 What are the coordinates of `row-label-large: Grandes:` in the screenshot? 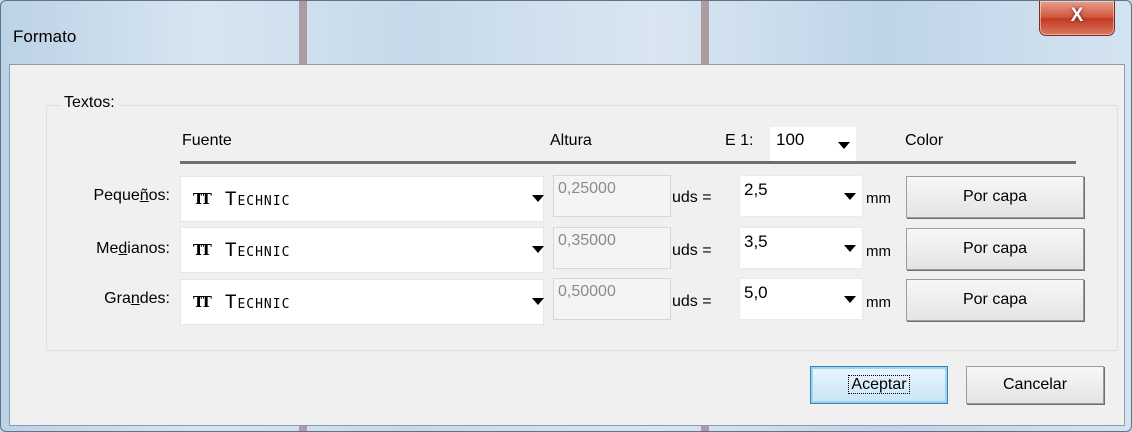 It's located at (137, 298).